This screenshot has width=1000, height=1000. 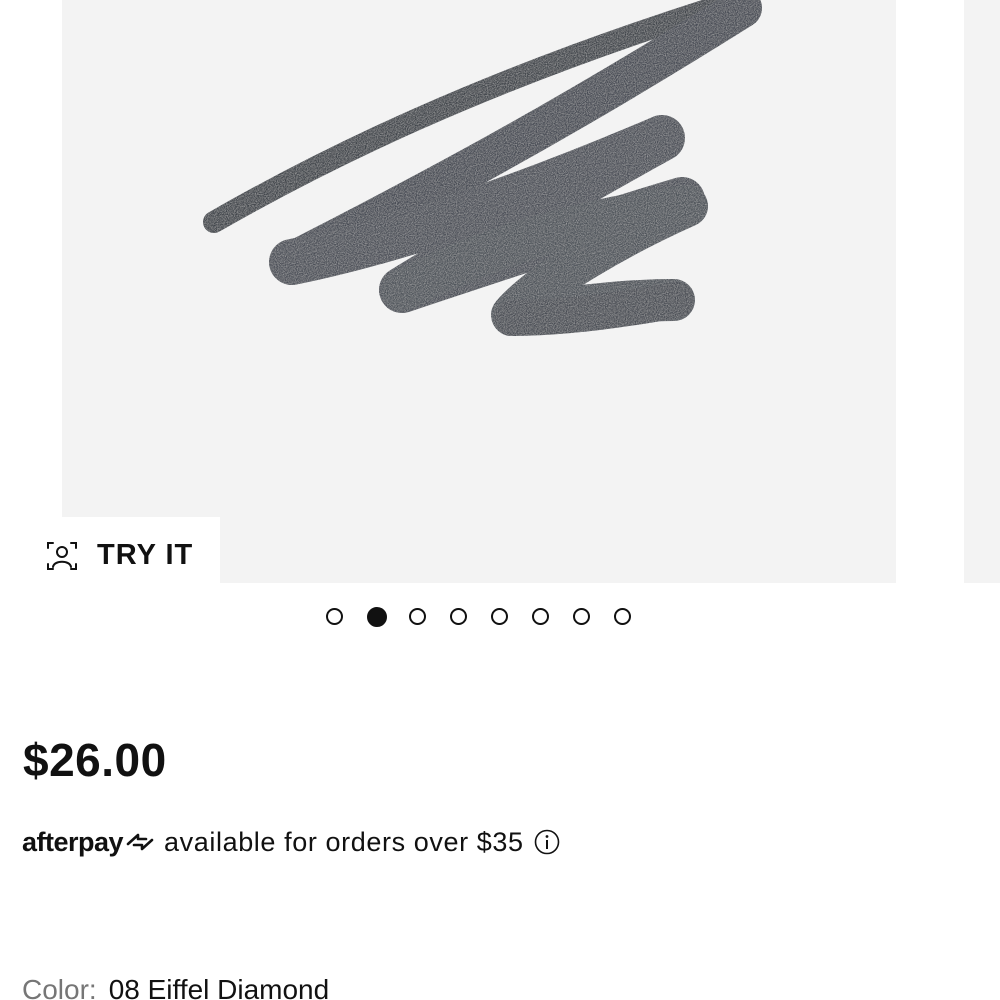 I want to click on product-price: $26.00, so click(x=95, y=760).